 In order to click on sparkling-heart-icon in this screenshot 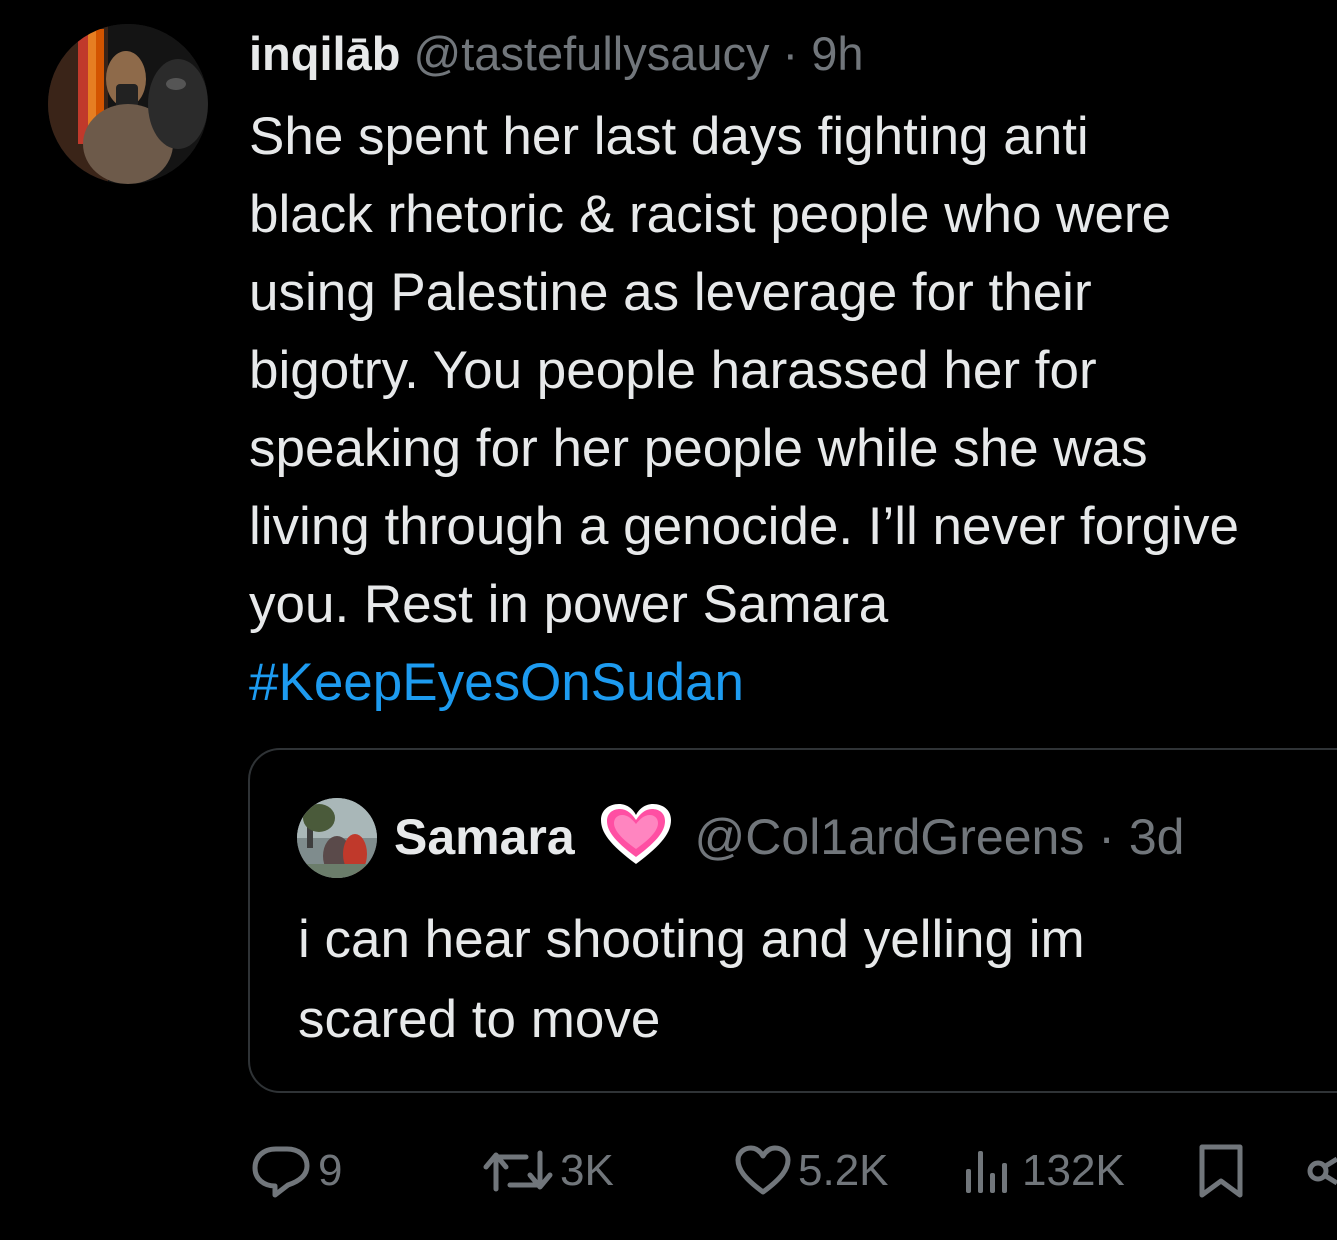, I will do `click(636, 835)`.